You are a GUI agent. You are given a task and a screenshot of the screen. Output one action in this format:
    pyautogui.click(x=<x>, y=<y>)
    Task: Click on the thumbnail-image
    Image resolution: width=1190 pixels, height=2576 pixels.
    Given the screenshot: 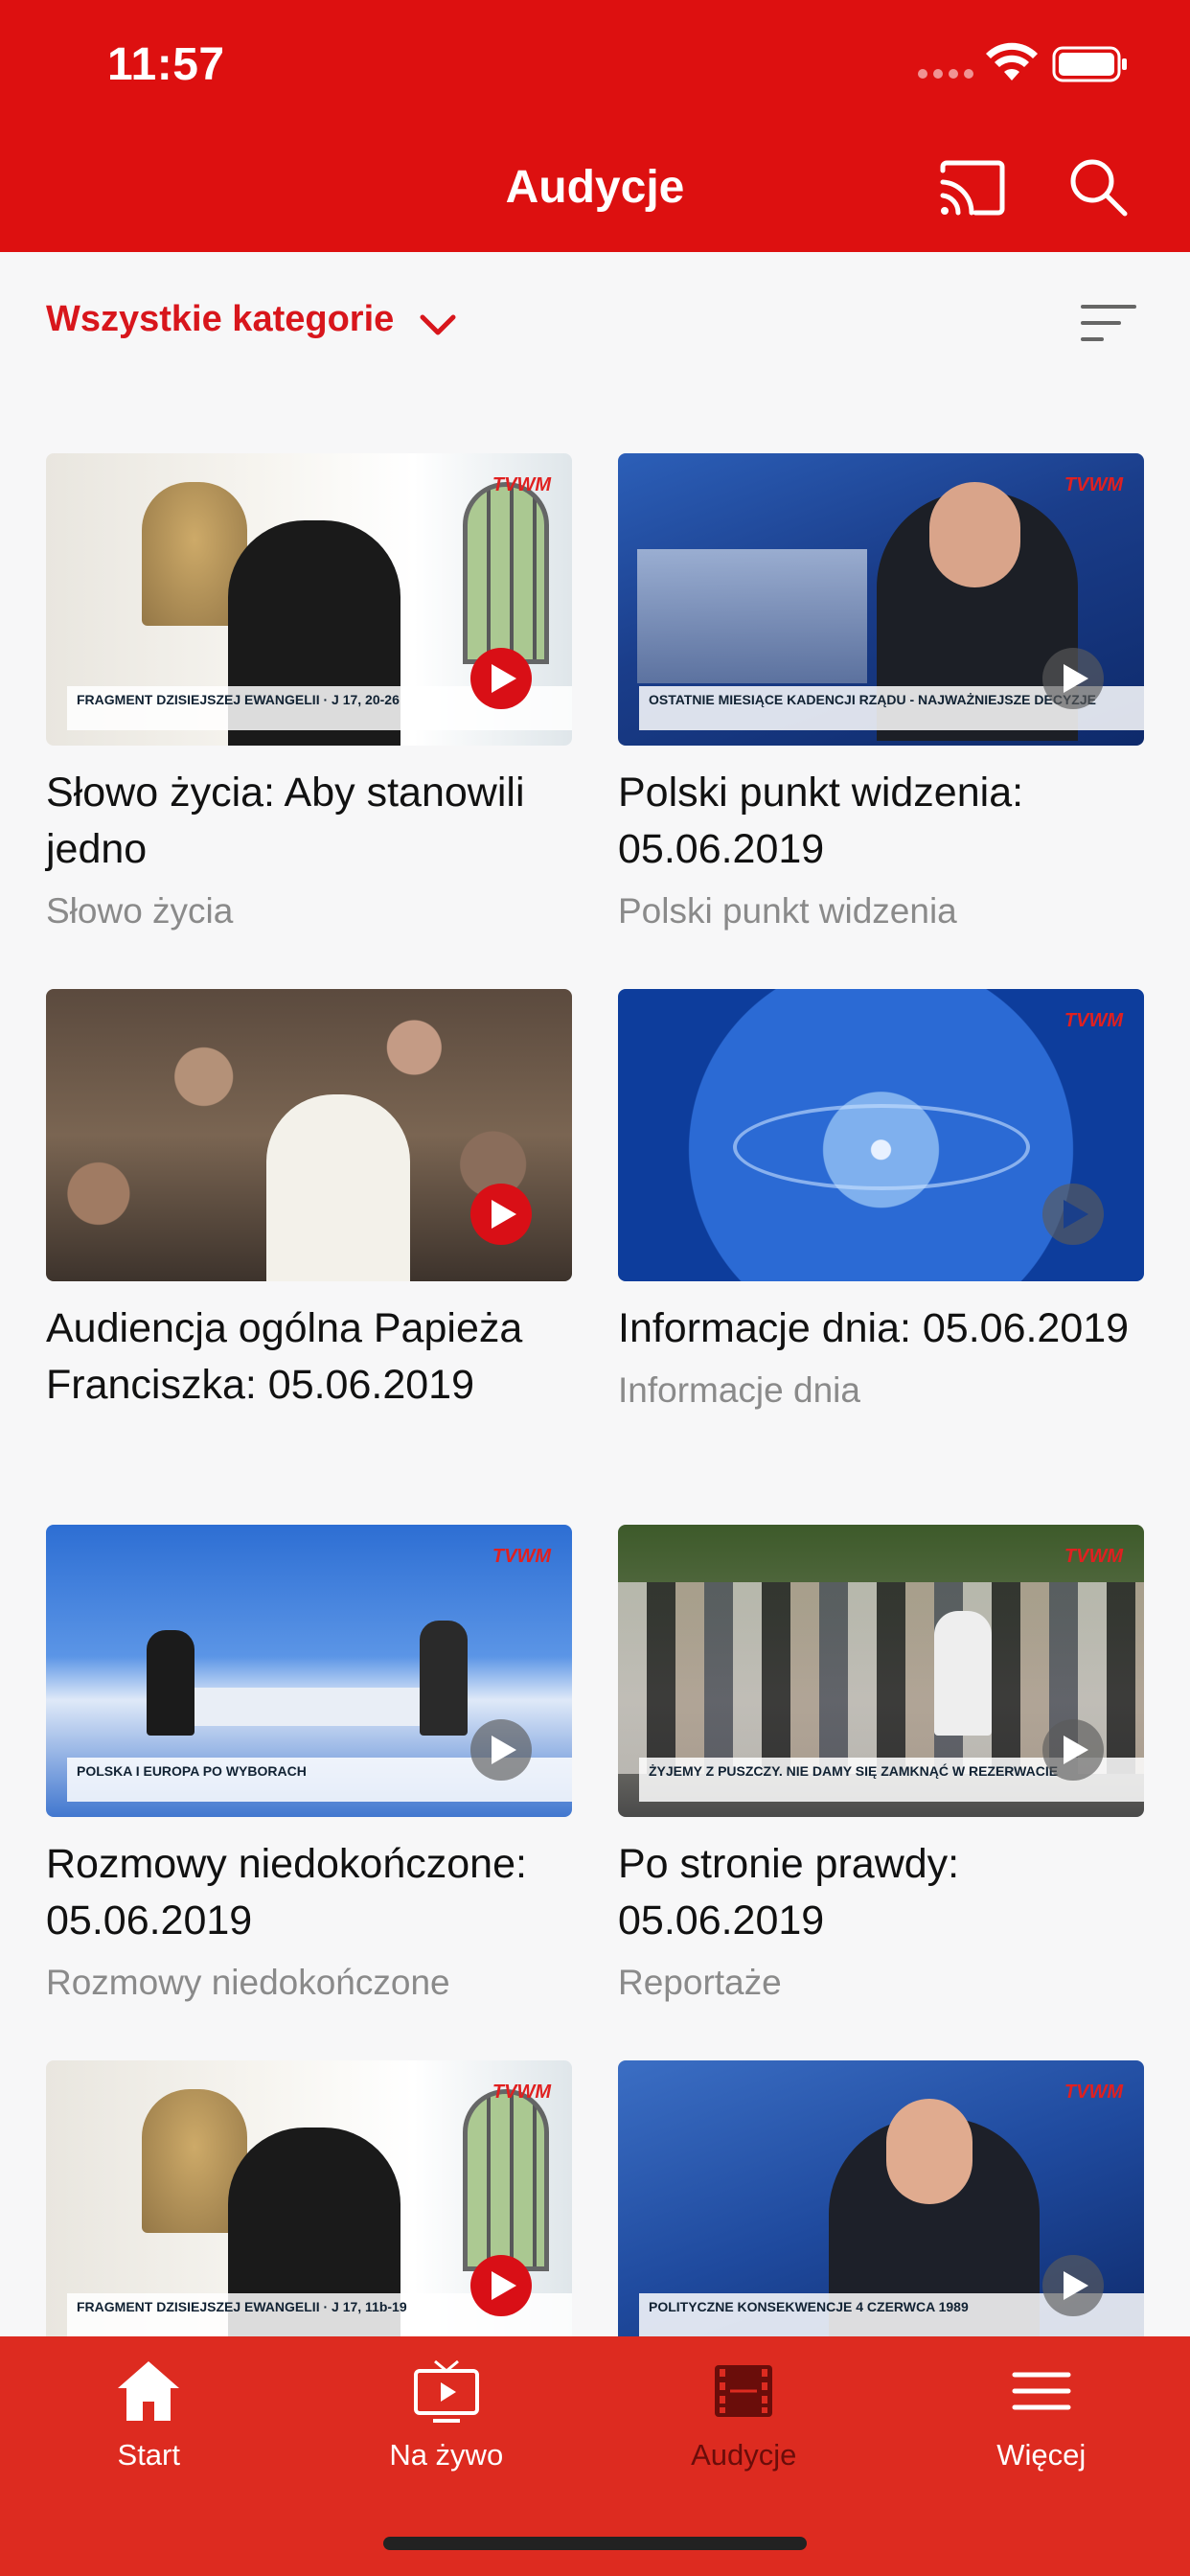 What is the action you would take?
    pyautogui.click(x=309, y=1135)
    